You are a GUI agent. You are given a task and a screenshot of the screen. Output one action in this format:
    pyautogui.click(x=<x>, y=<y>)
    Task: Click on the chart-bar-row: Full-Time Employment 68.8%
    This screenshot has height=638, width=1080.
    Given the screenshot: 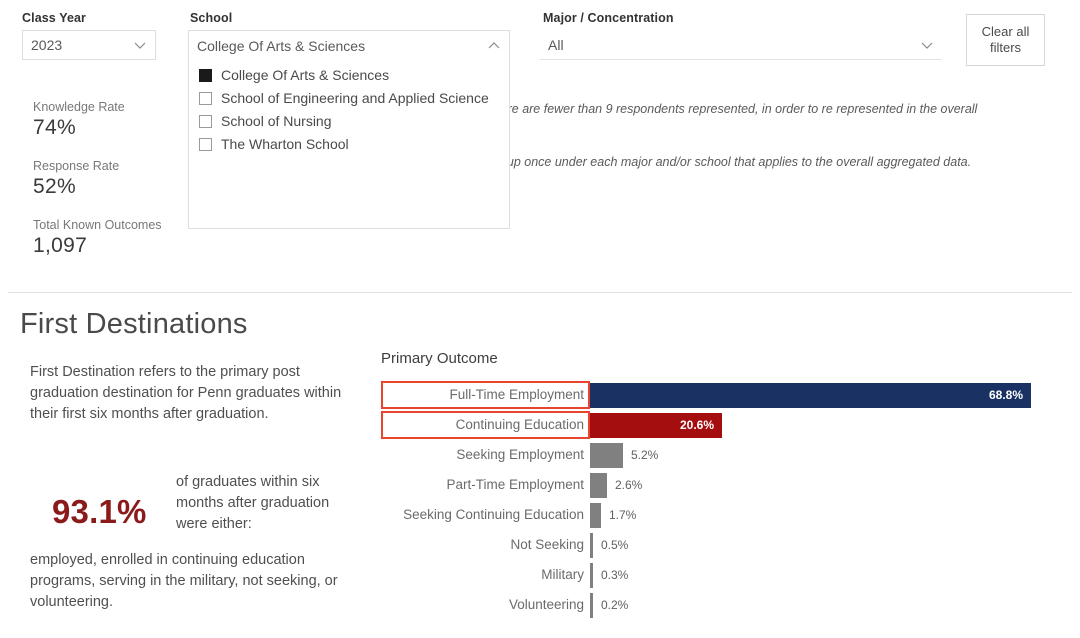 What is the action you would take?
    pyautogui.click(x=730, y=395)
    